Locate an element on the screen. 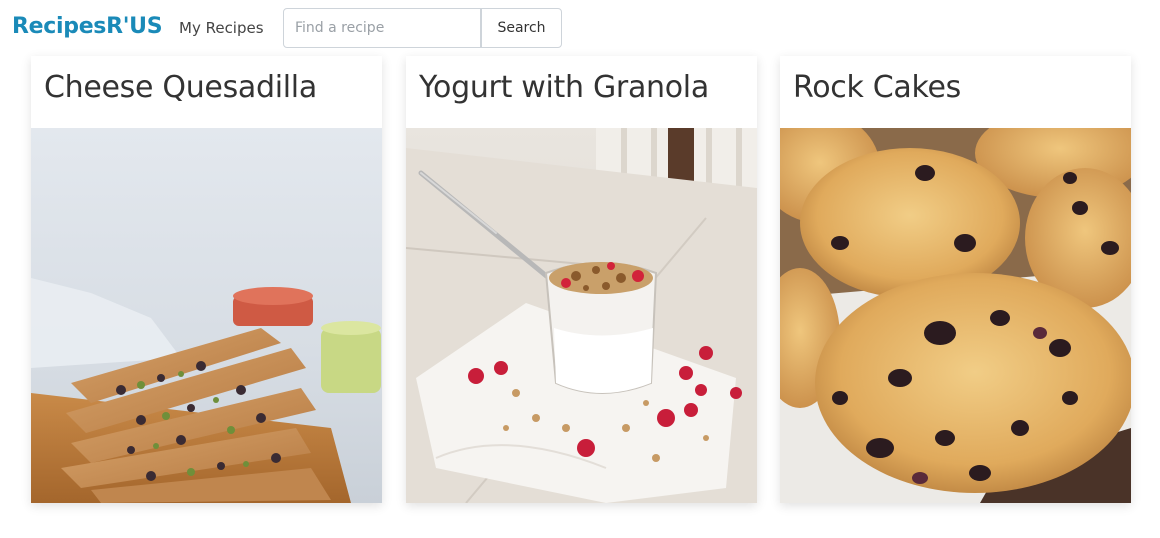 The width and height of the screenshot is (1160, 538). recipe-card-title: Yogurt with Granola is located at coordinates (564, 87).